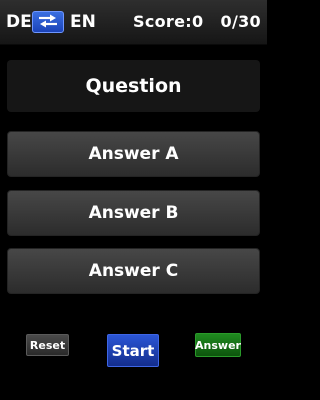 This screenshot has width=320, height=400. I want to click on answer-c-label: Answer C, so click(133, 271).